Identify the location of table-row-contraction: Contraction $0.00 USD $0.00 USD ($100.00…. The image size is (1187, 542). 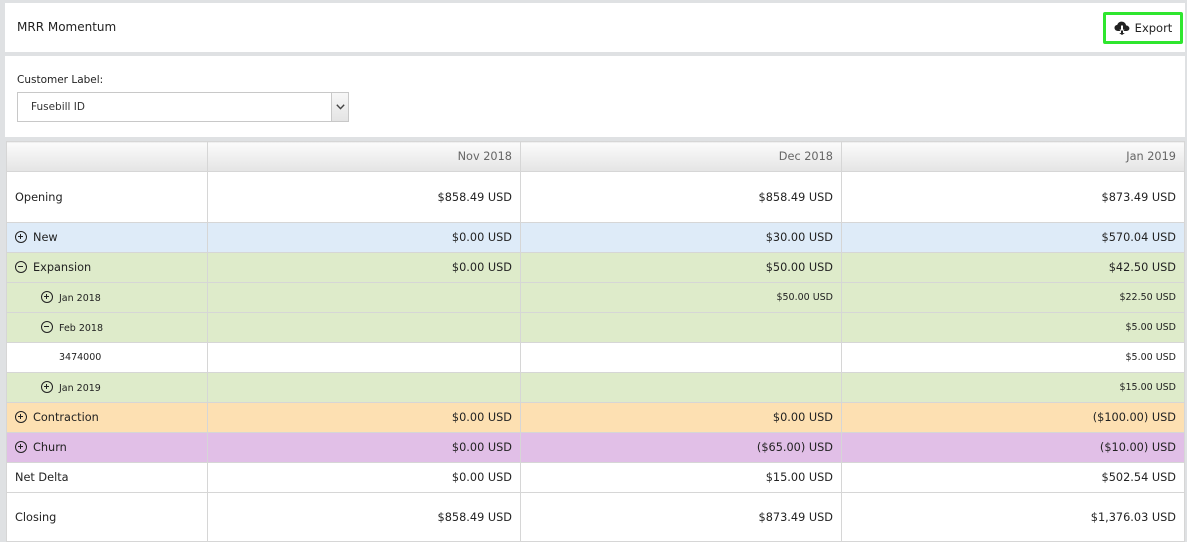
(595, 417).